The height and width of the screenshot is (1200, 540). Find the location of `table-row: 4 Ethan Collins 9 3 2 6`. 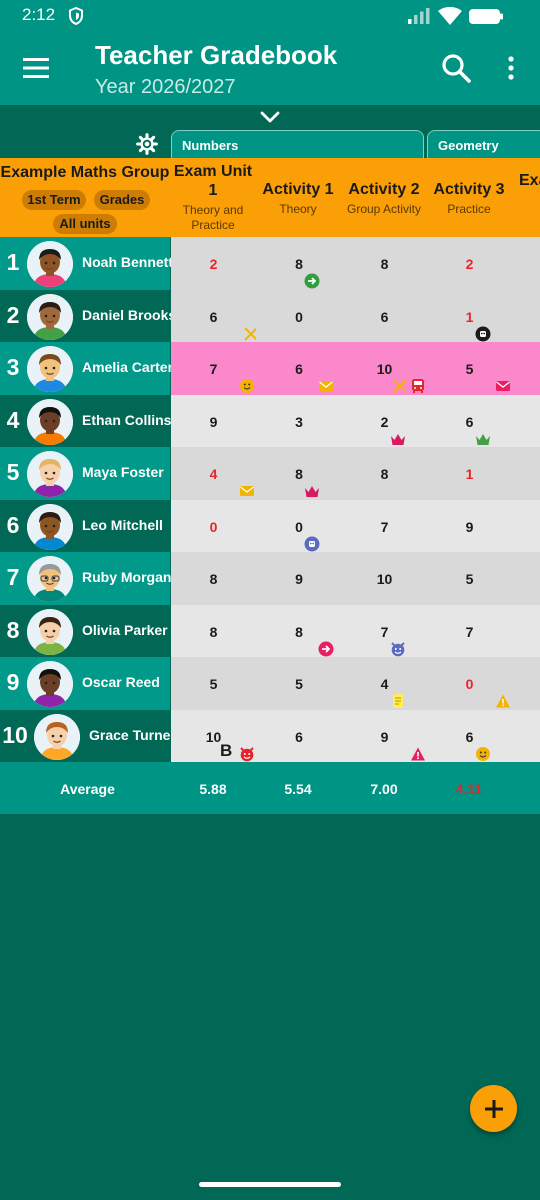

table-row: 4 Ethan Collins 9 3 2 6 is located at coordinates (270, 420).